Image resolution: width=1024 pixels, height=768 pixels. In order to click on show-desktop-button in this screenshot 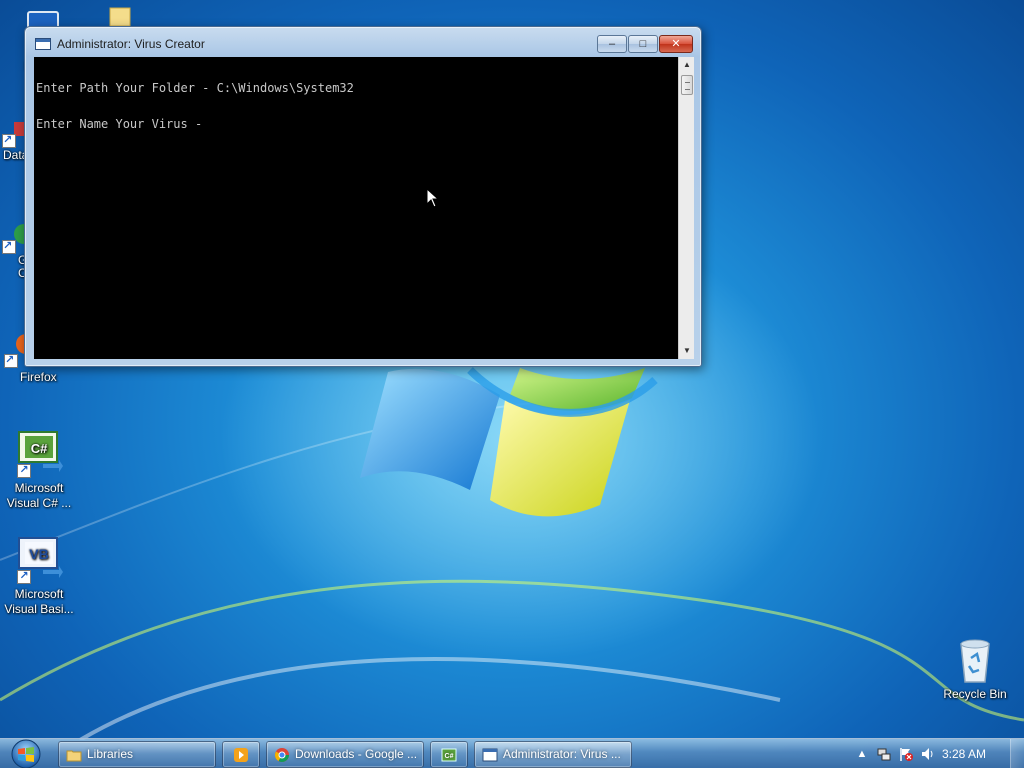, I will do `click(1017, 753)`.